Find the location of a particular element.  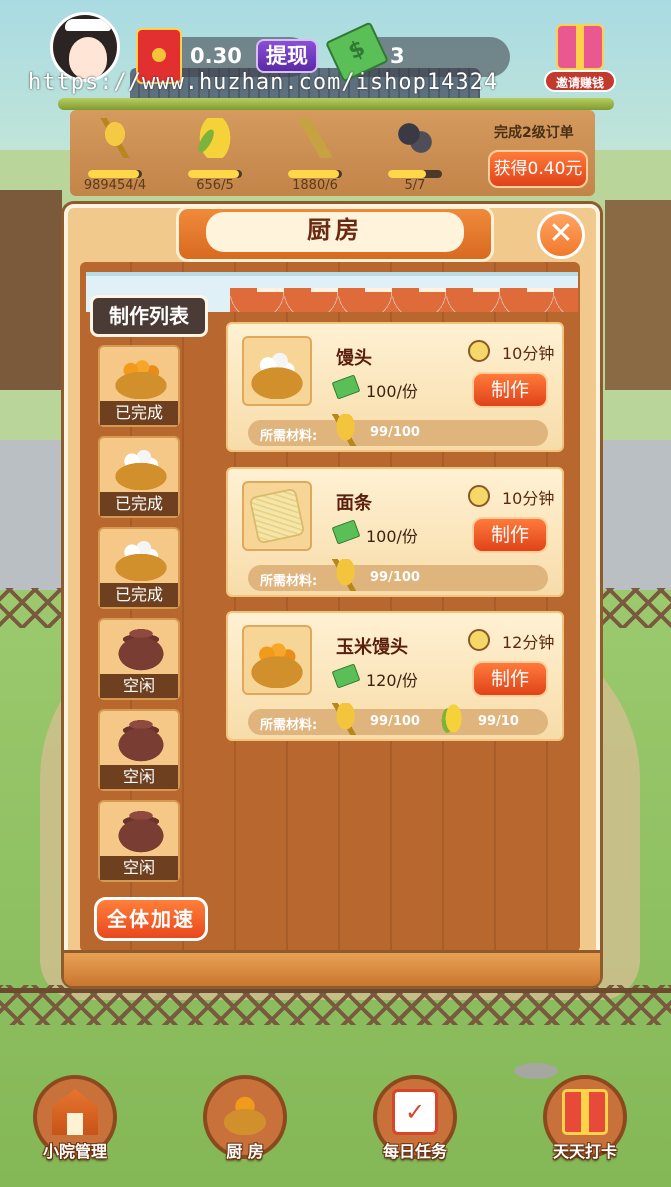

invite-button: 邀请赚钱 is located at coordinates (580, 58).